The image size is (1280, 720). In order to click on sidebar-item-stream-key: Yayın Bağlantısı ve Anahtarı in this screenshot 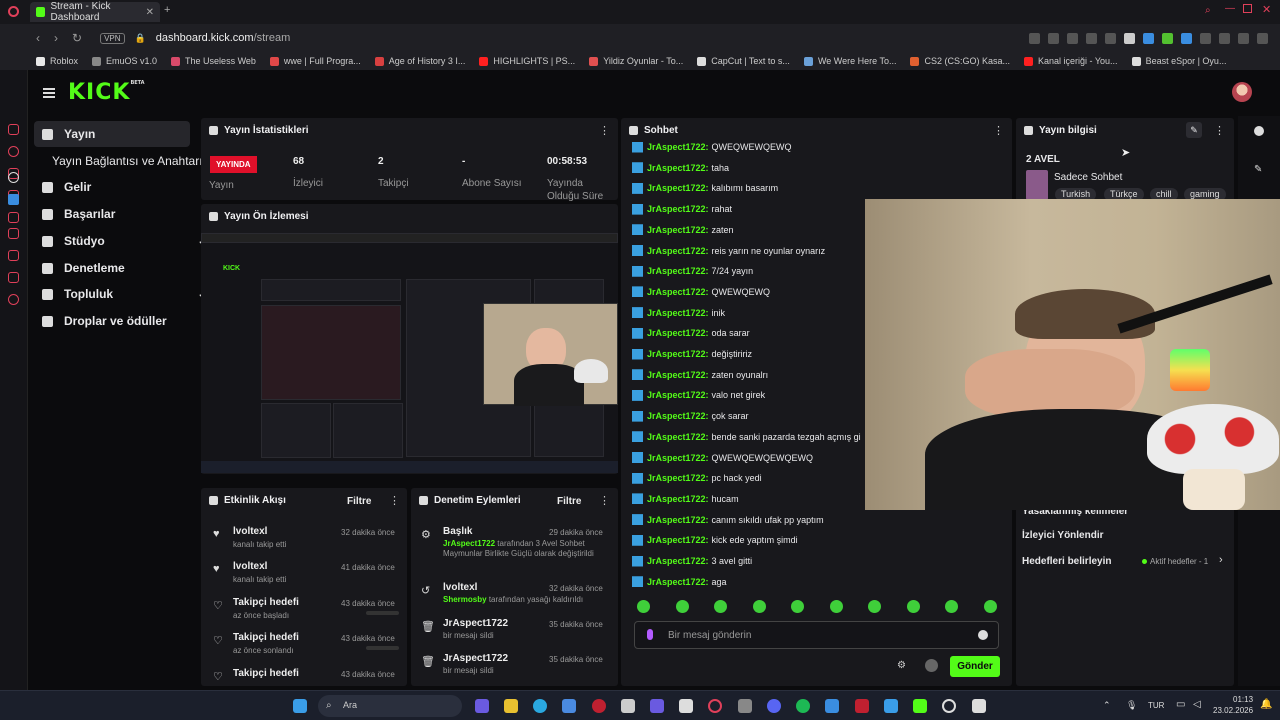, I will do `click(119, 161)`.